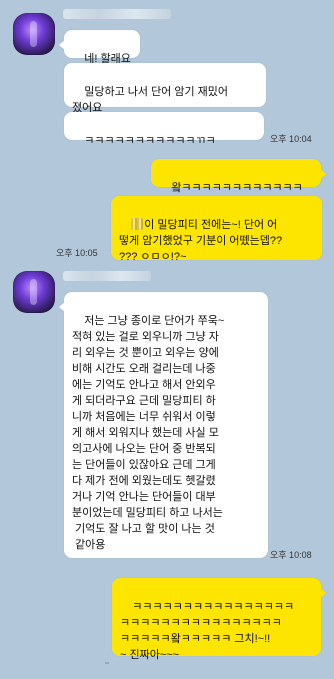 This screenshot has height=679, width=334. Describe the element at coordinates (237, 188) in the screenshot. I see `message-text-4: 왘ㅋㅋㅋㅋㅋㅋㅋㅋㅋㅋㅋㅋ` at that location.